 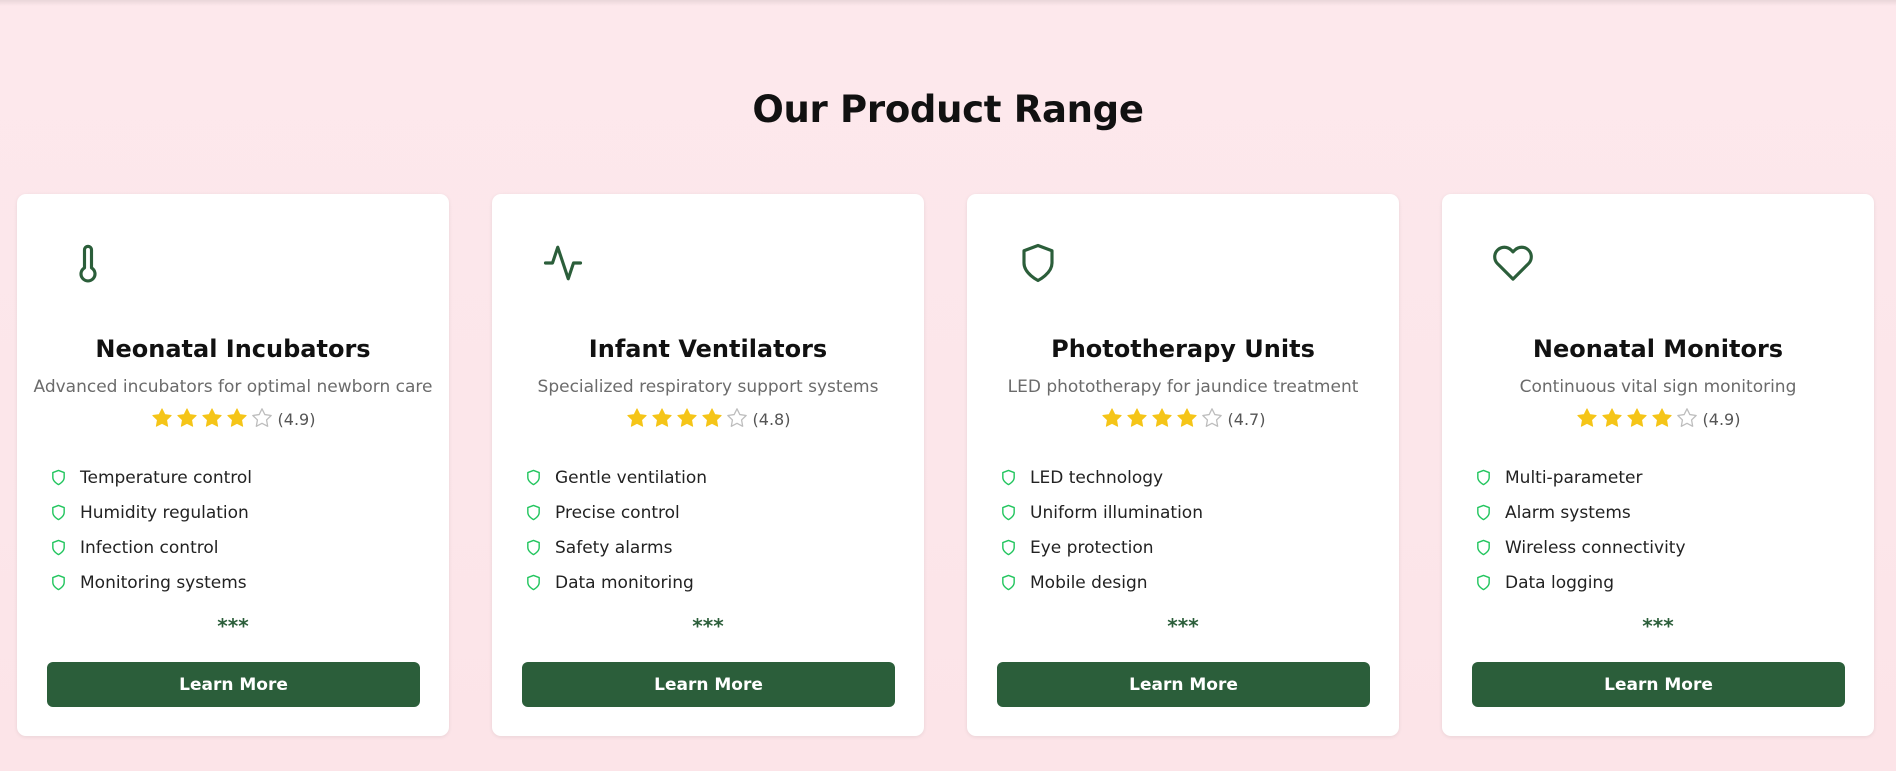 What do you see at coordinates (771, 419) in the screenshot?
I see `rating-value: (4.8)` at bounding box center [771, 419].